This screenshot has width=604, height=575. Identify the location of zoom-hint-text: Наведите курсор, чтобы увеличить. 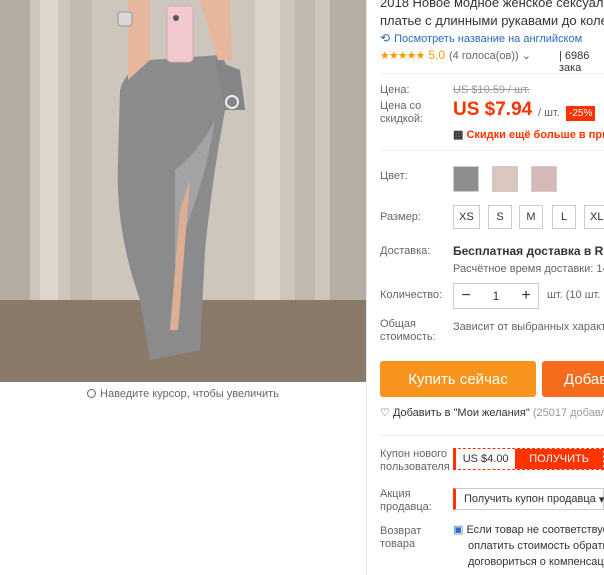
(189, 394).